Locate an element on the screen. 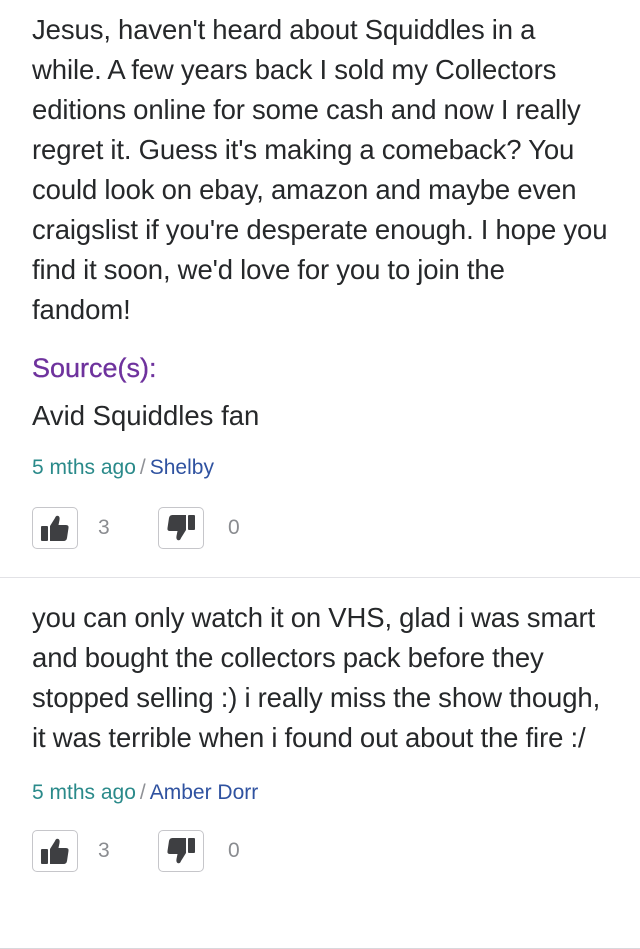 The image size is (640, 949). author-link: Amber Dorr is located at coordinates (204, 792).